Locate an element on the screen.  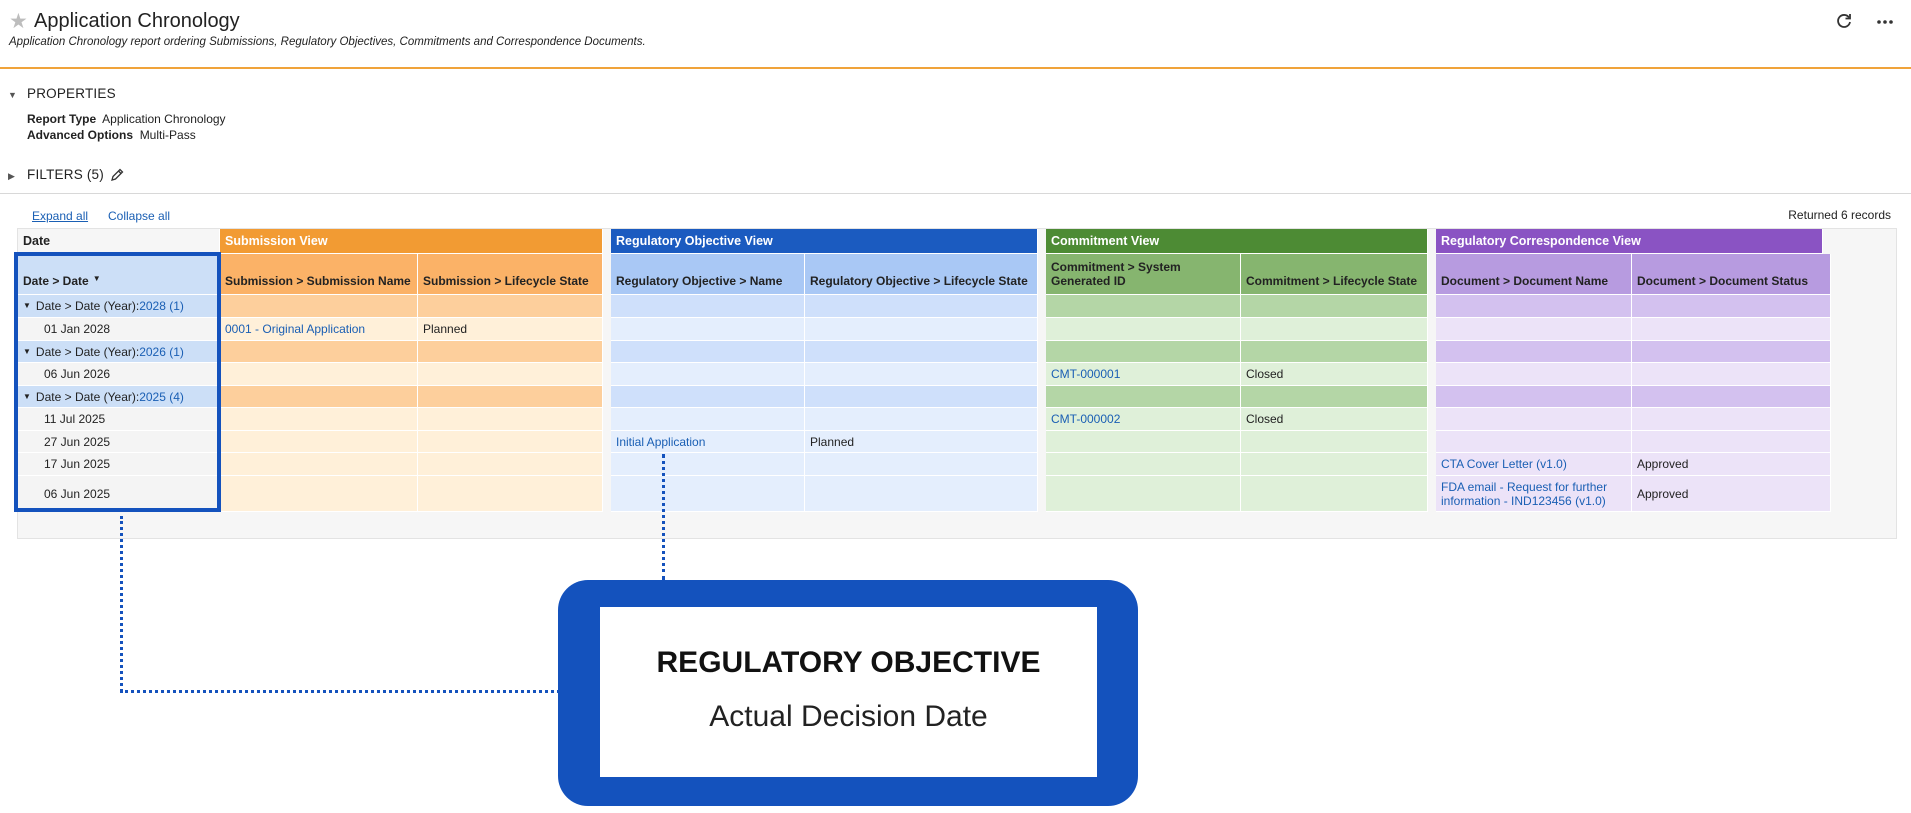
col-document-name-header: Document > Document Name is located at coordinates (1534, 274).